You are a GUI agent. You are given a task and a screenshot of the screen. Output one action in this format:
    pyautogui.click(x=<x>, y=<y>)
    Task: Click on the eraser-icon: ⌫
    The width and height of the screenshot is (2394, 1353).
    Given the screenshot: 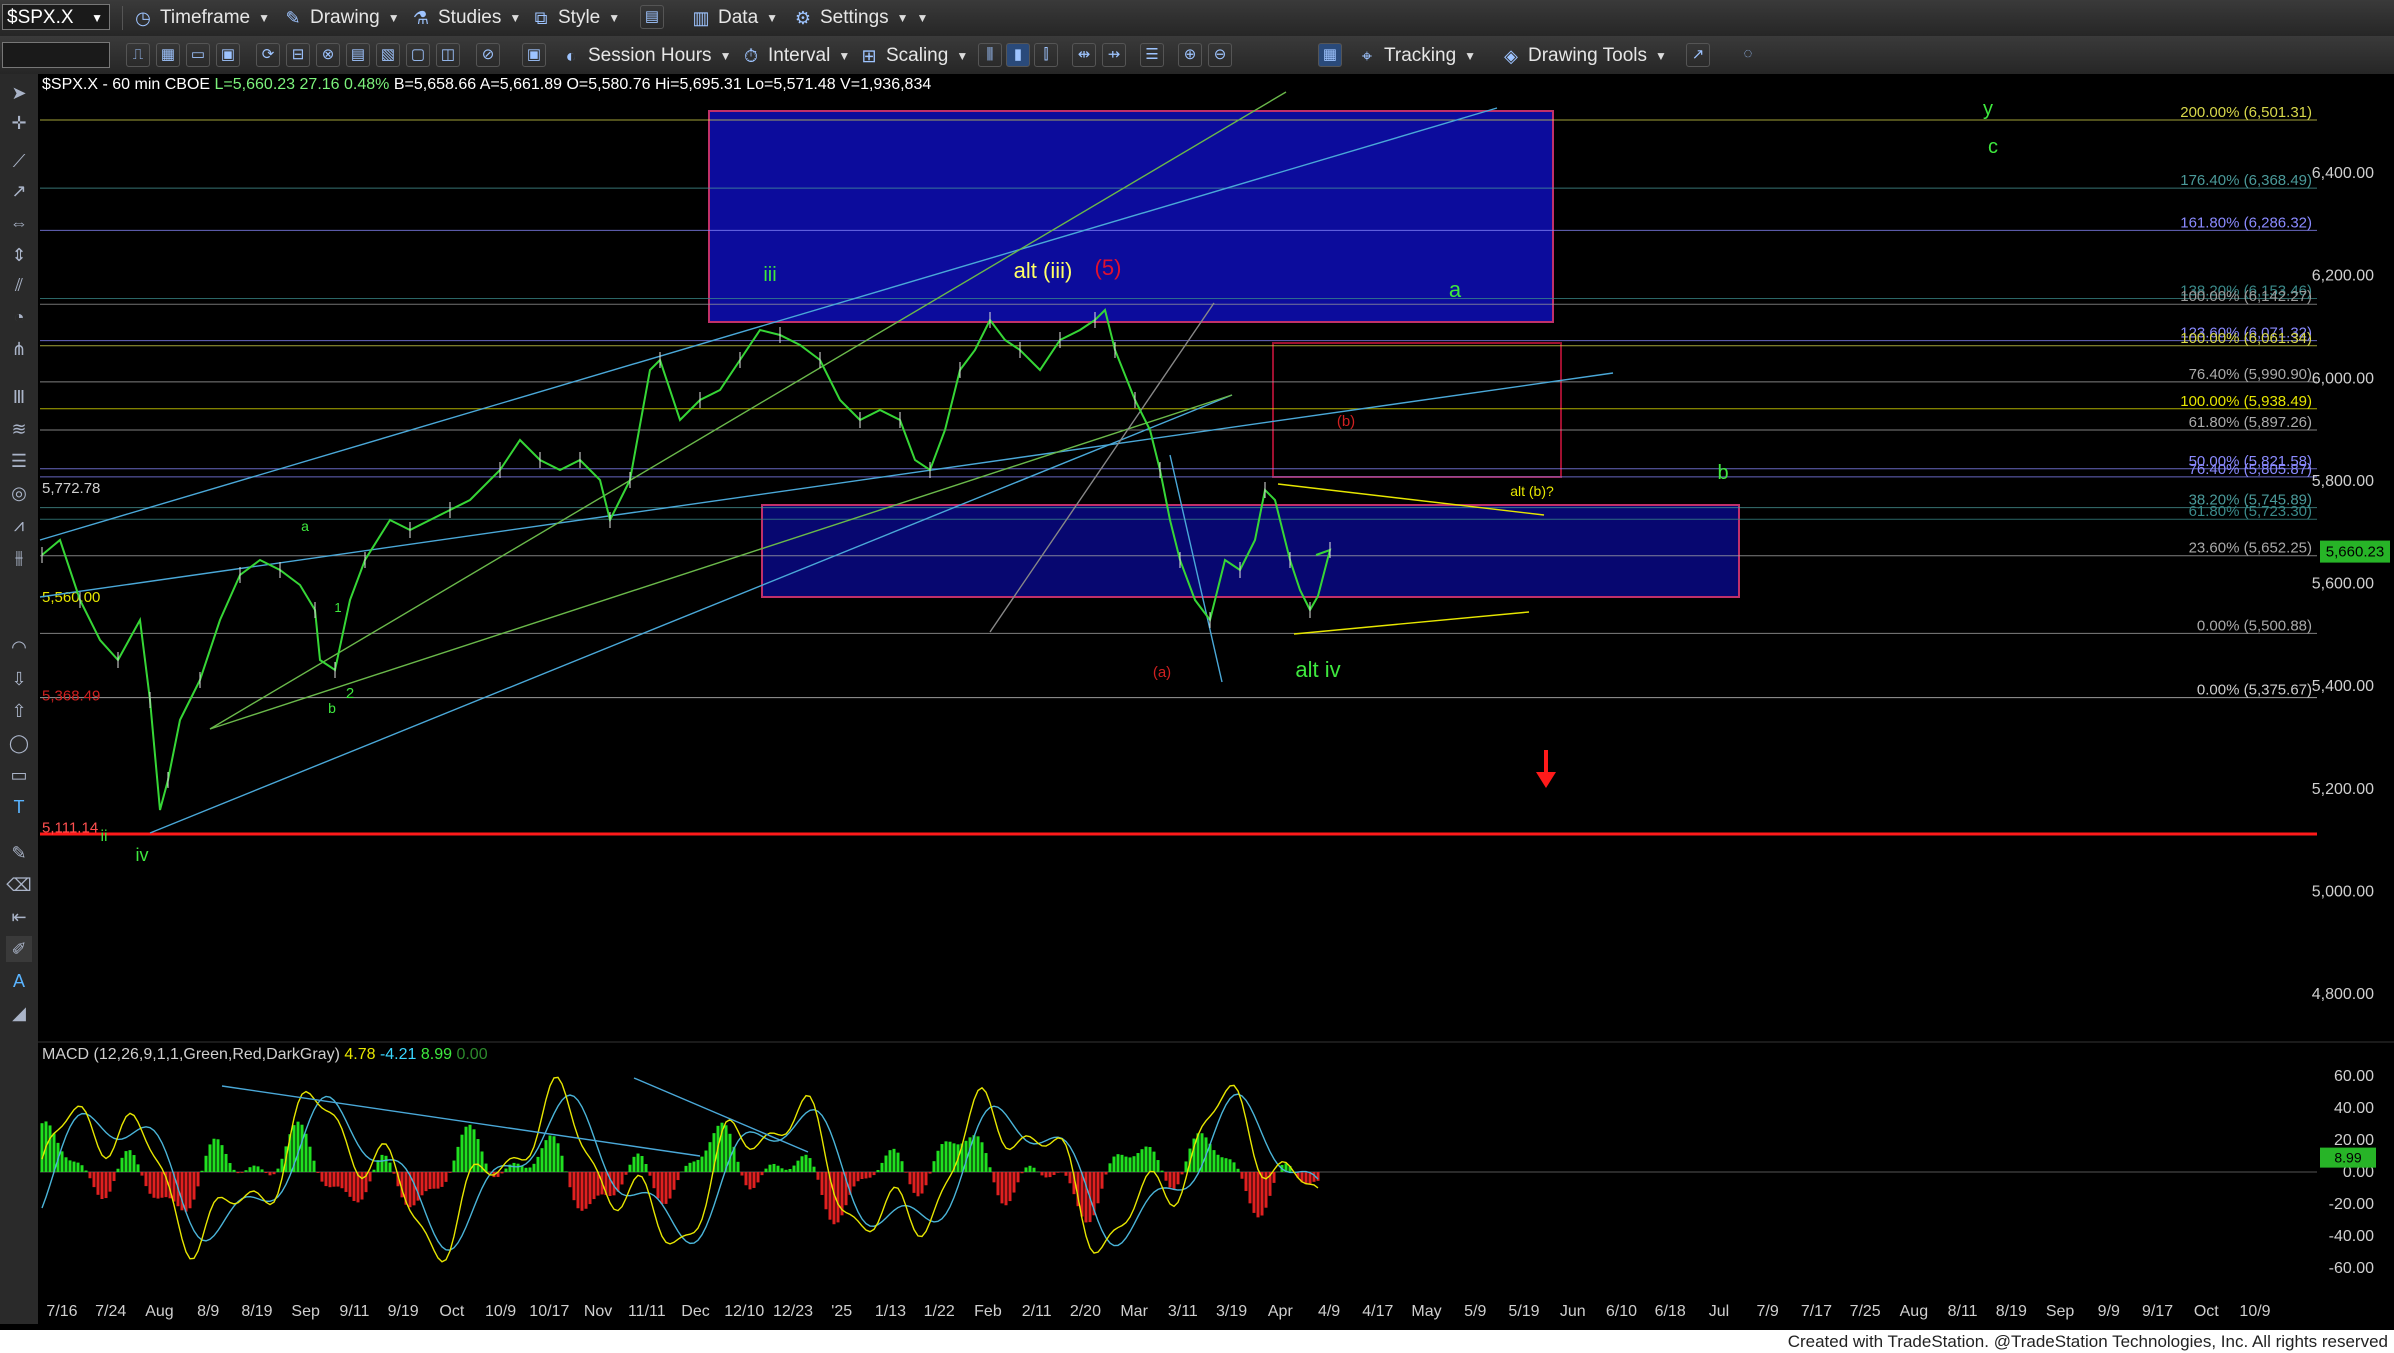 What is the action you would take?
    pyautogui.click(x=19, y=885)
    